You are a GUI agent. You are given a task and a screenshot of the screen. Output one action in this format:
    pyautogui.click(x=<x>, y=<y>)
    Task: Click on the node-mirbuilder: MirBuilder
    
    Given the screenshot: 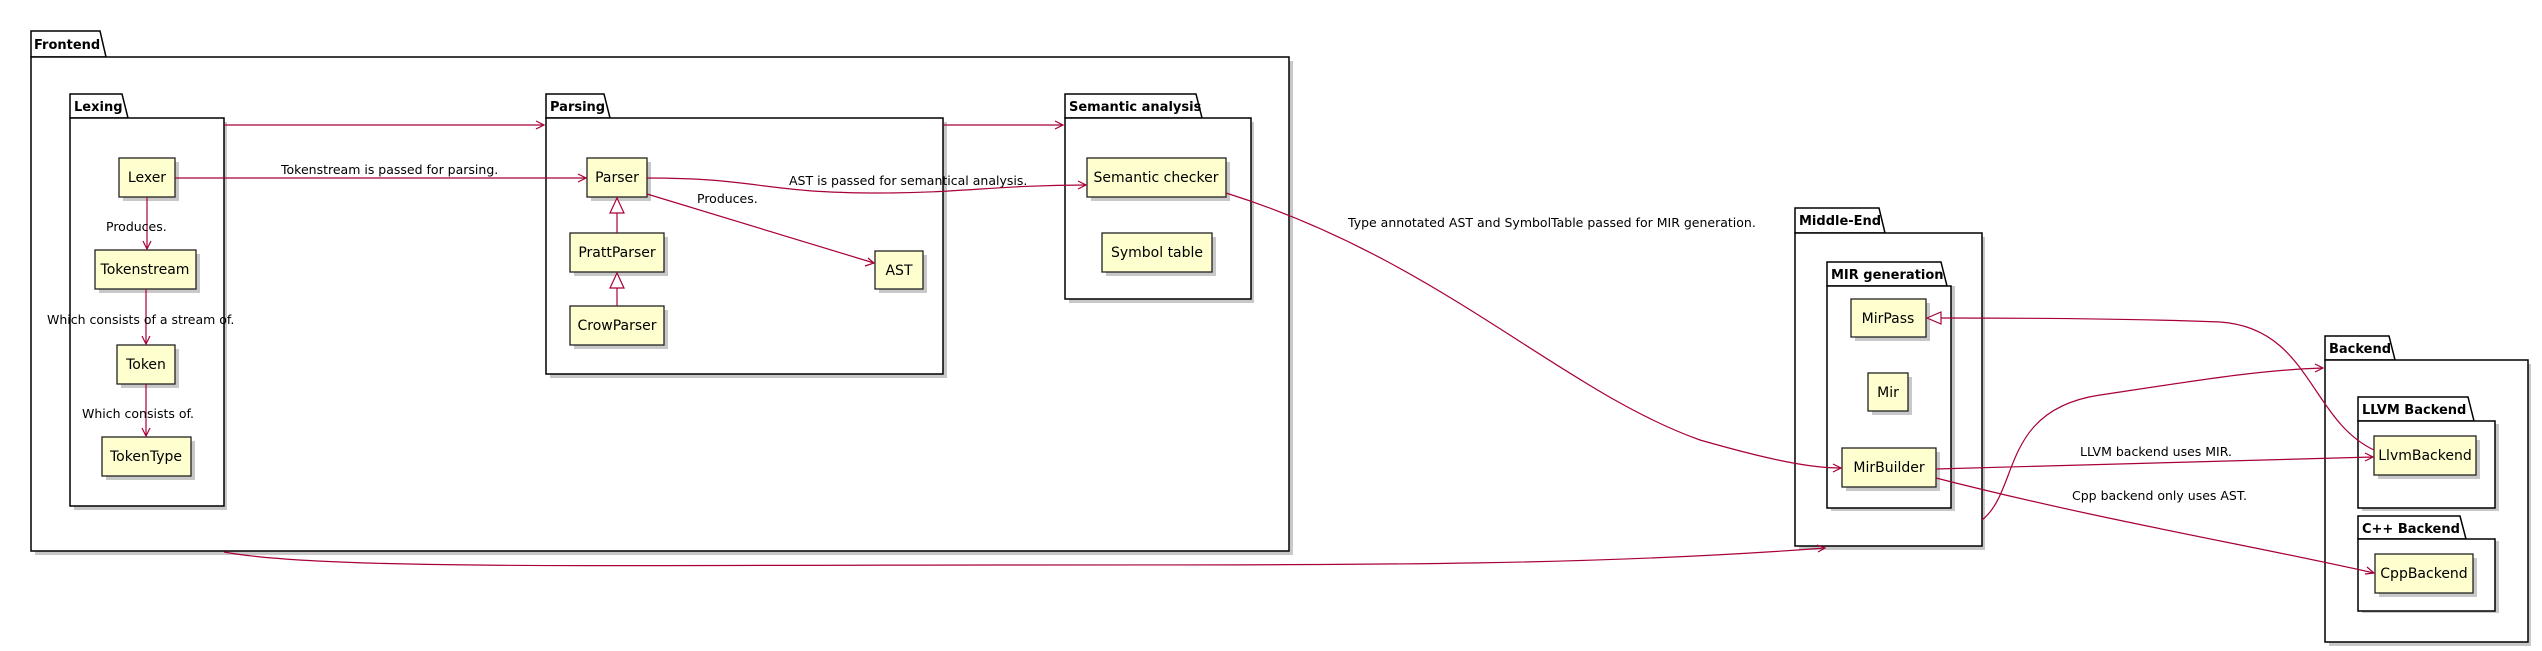 What is the action you would take?
    pyautogui.click(x=1890, y=469)
    